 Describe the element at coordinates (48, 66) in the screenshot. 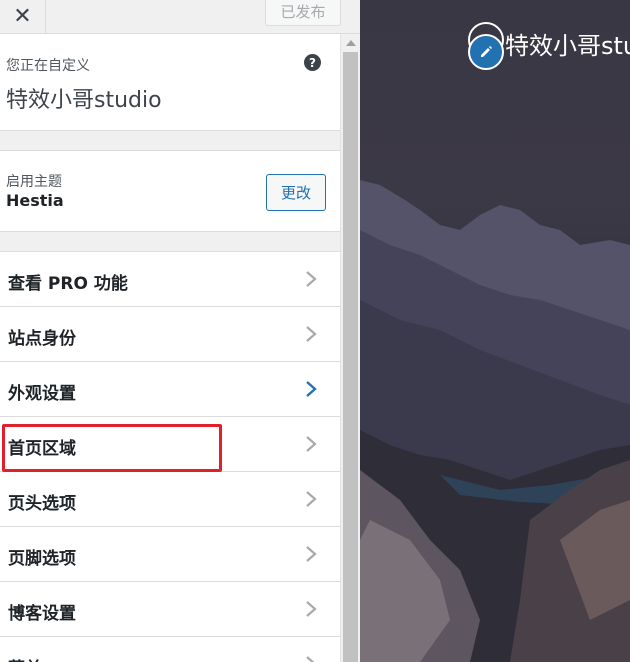

I see `customizing-label: 您正在自定义` at that location.